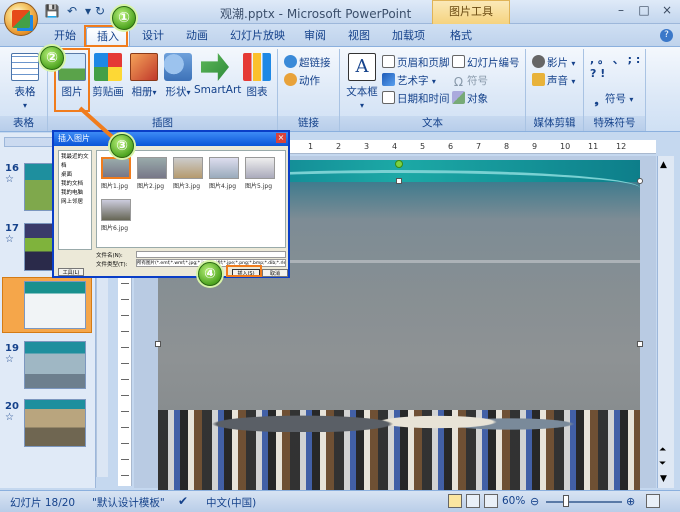 The height and width of the screenshot is (512, 680). Describe the element at coordinates (458, 61) in the screenshot. I see `hash-icon` at that location.